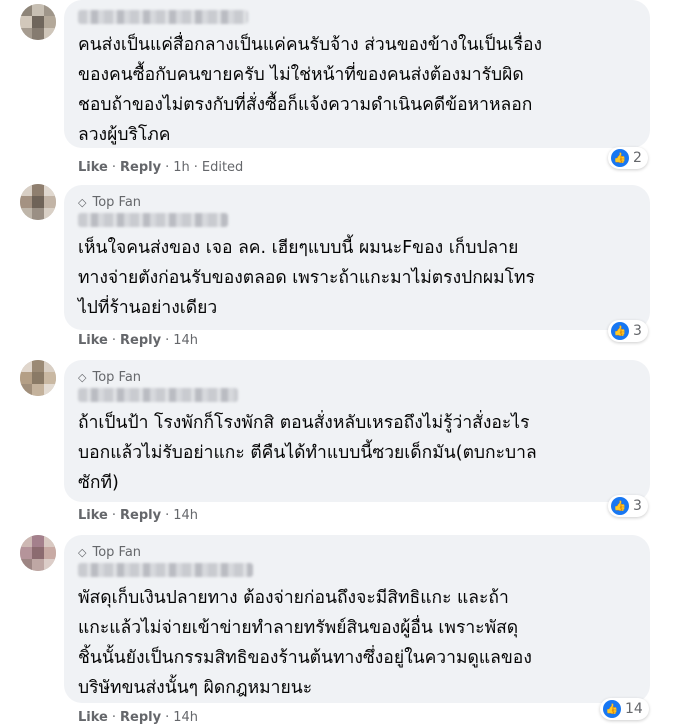 Image resolution: width=700 pixels, height=725 pixels. I want to click on reaction-count: 👍 2, so click(628, 158).